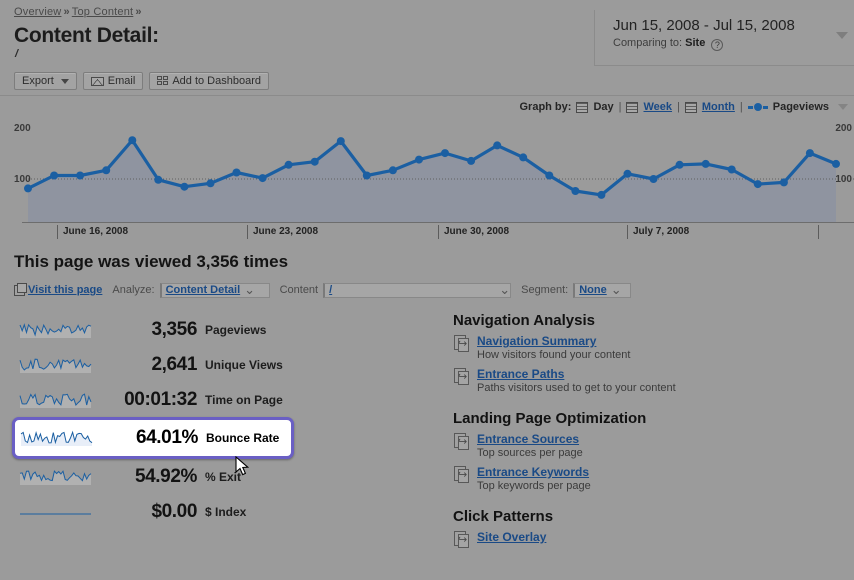  I want to click on help-icon: ?, so click(717, 45).